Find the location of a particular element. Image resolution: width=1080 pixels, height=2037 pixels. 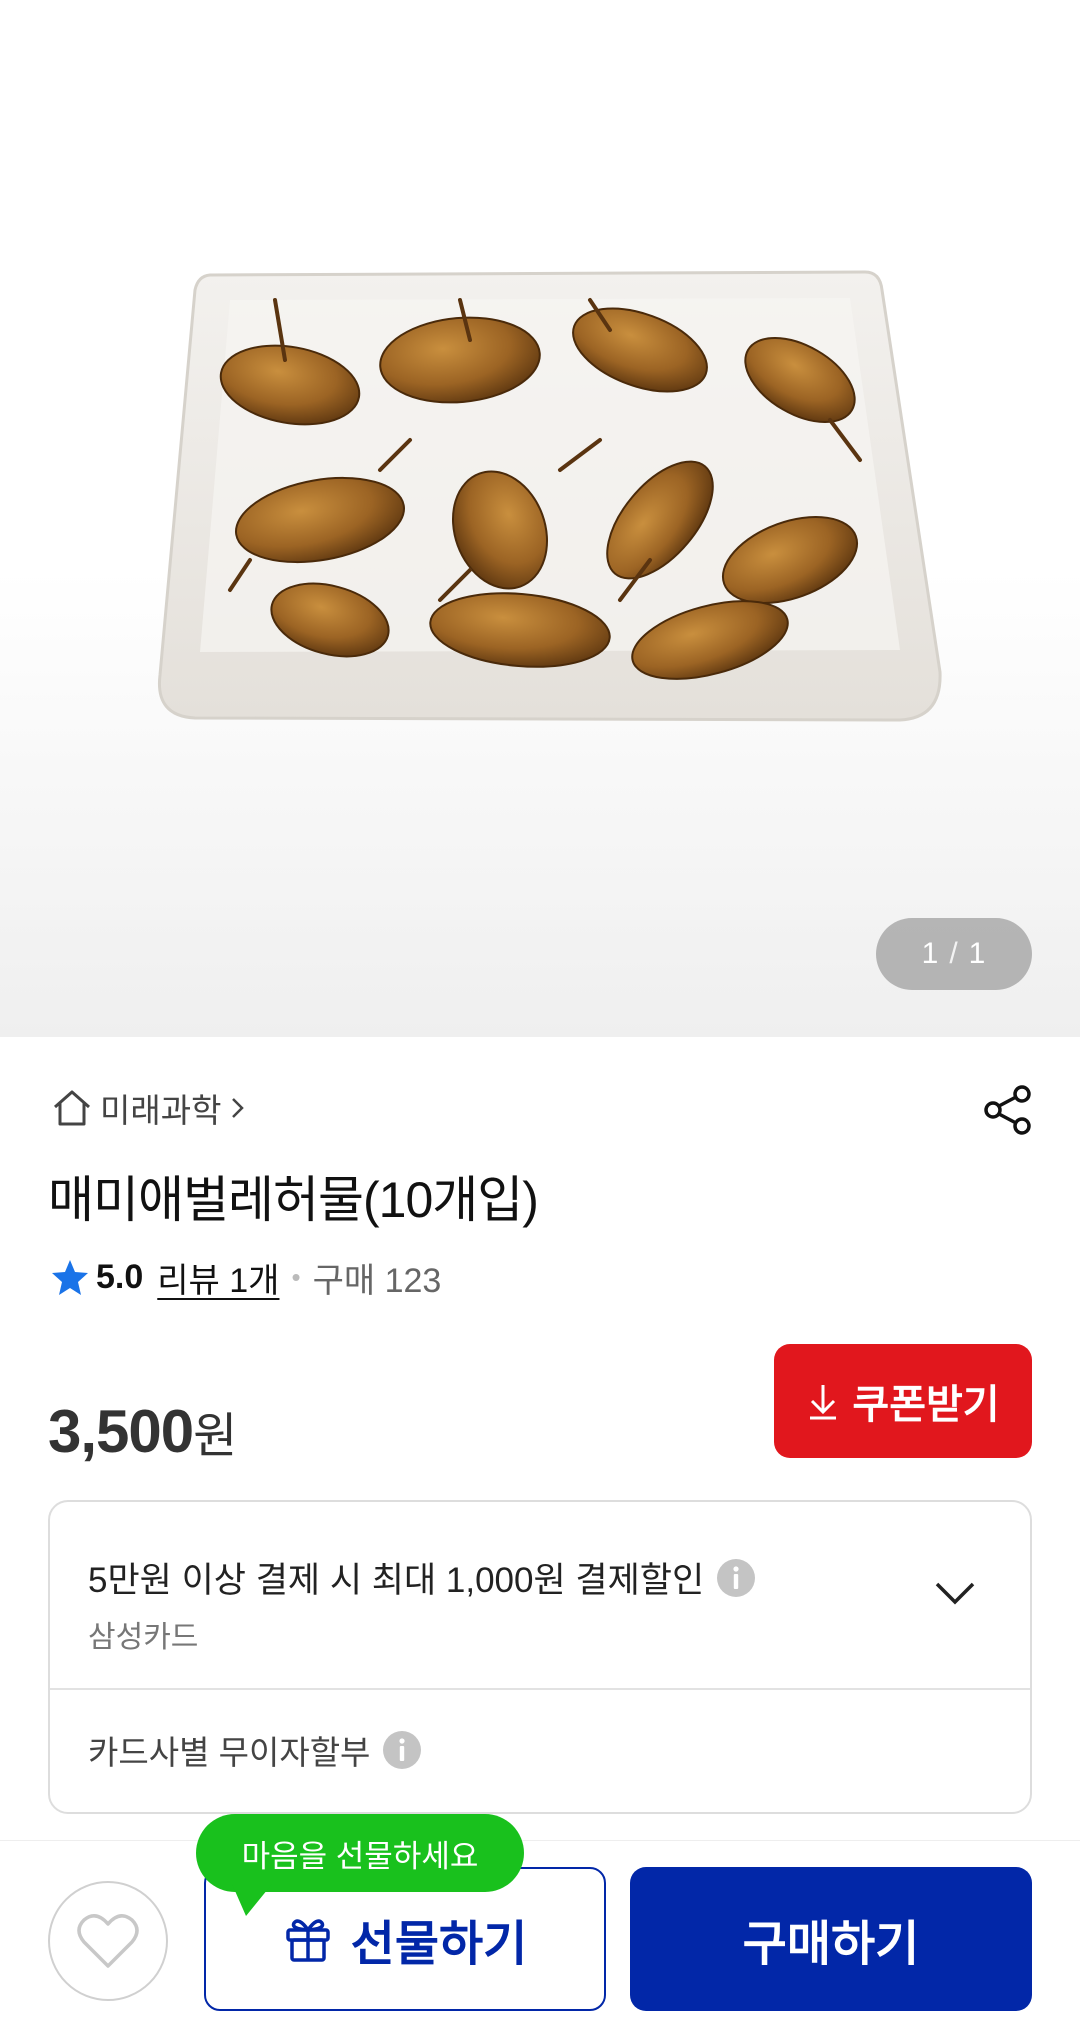

coupon-button: 쿠폰받기 is located at coordinates (903, 1401).